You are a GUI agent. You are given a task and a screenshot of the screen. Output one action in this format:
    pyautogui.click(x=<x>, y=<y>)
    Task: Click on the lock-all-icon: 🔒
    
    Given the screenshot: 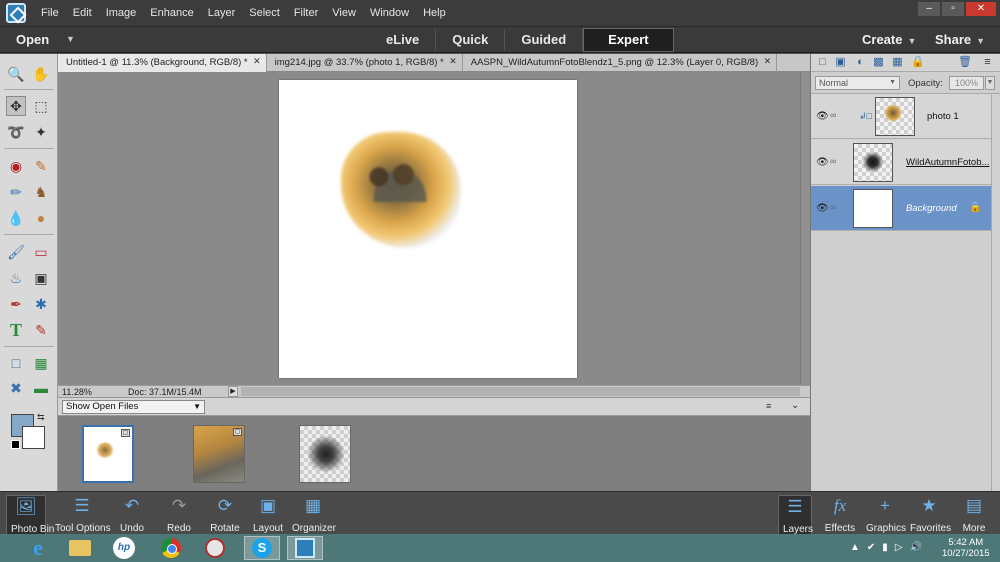 What is the action you would take?
    pyautogui.click(x=918, y=62)
    